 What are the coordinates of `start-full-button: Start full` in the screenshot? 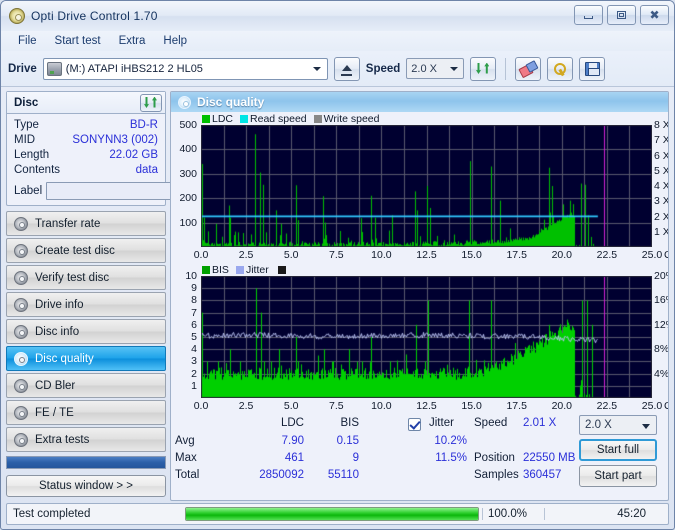 It's located at (618, 450).